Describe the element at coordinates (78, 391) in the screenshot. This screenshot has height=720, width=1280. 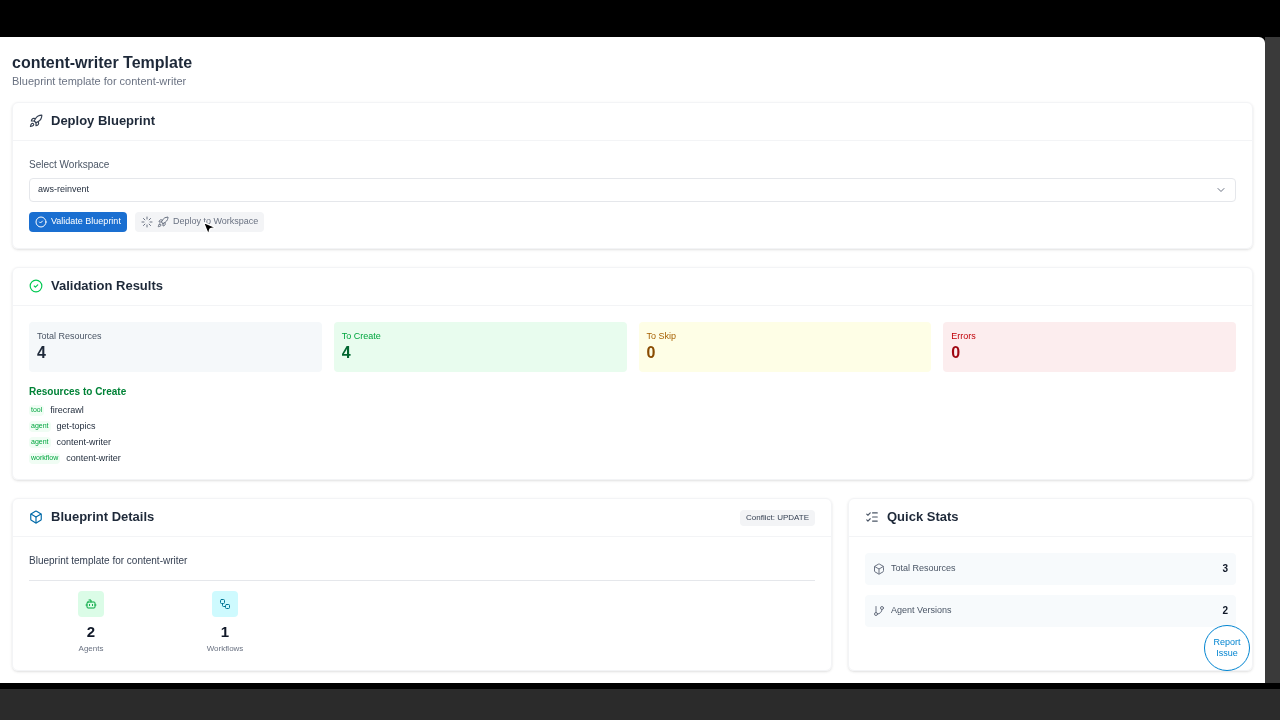
I see `resources-heading: Resources to Create` at that location.